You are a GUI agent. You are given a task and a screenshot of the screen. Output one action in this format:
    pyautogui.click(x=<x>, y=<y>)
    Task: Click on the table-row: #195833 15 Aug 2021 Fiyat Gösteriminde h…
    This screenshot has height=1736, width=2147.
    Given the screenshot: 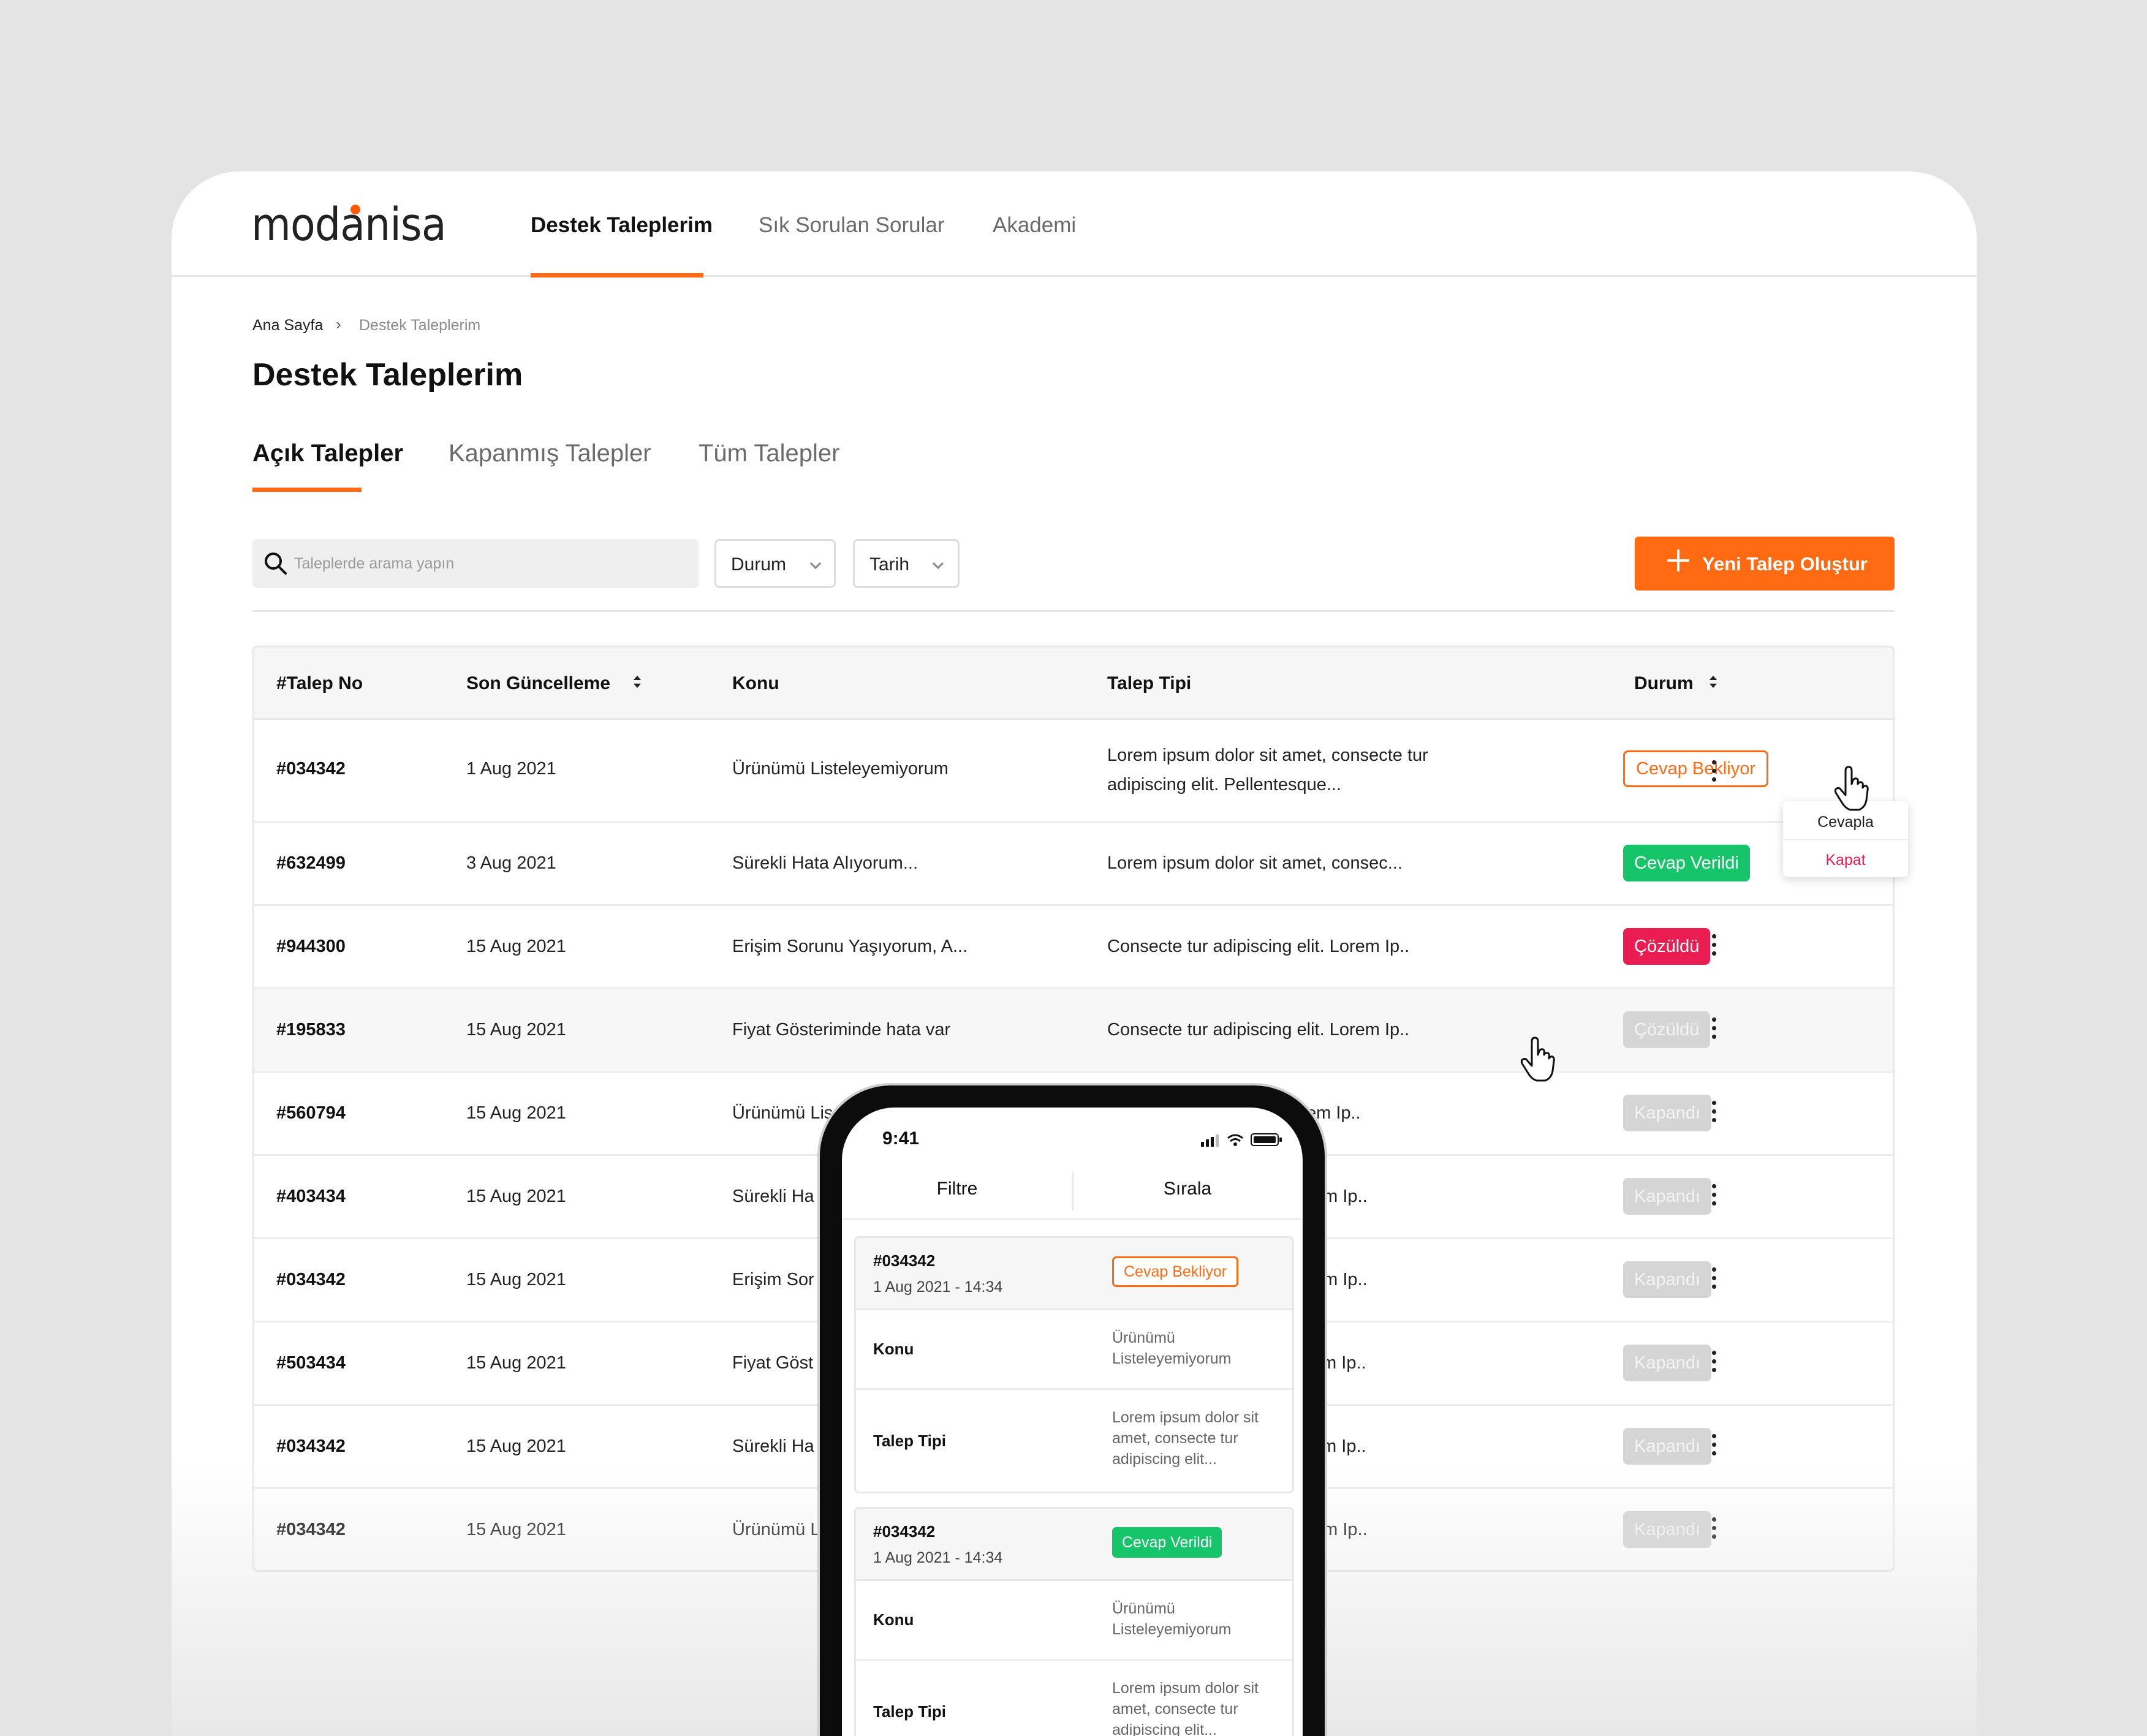 What is the action you would take?
    pyautogui.click(x=1073, y=1031)
    